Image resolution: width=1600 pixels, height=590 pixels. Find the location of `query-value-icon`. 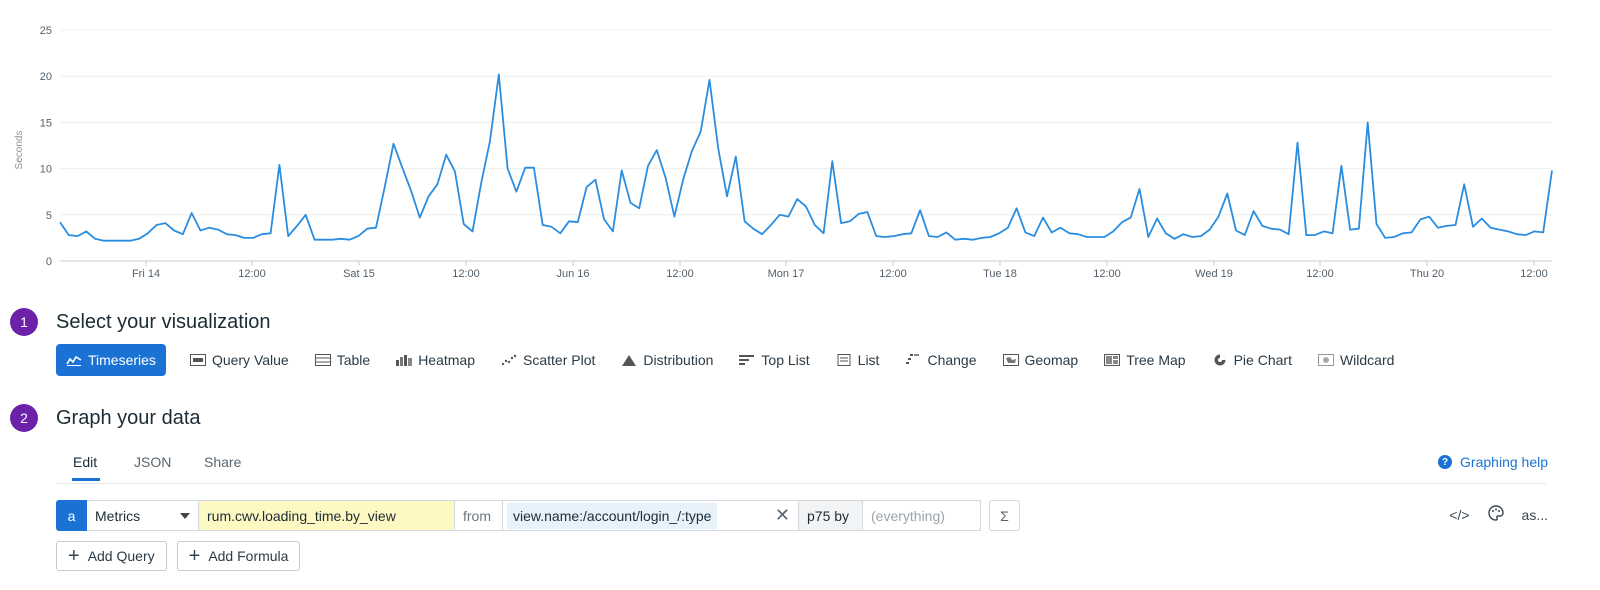

query-value-icon is located at coordinates (197, 360).